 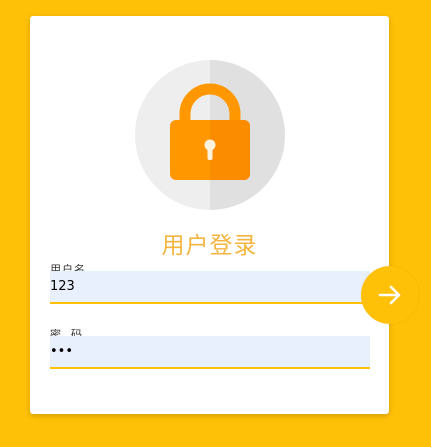 What do you see at coordinates (210, 352) in the screenshot?
I see `password-field` at bounding box center [210, 352].